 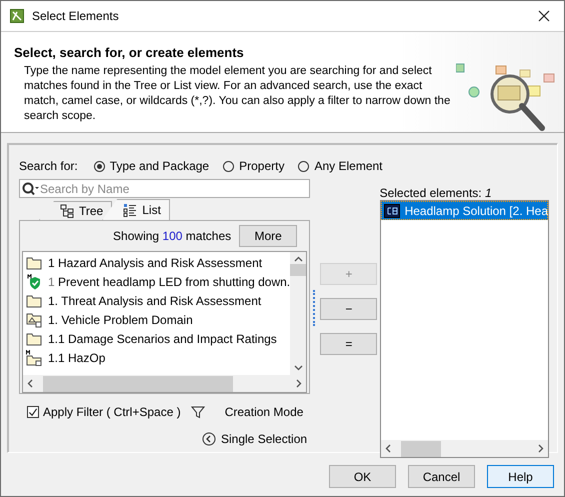 I want to click on apply-filter-checkbox: Apply Filter ( Ctrl+Space ), so click(x=104, y=412).